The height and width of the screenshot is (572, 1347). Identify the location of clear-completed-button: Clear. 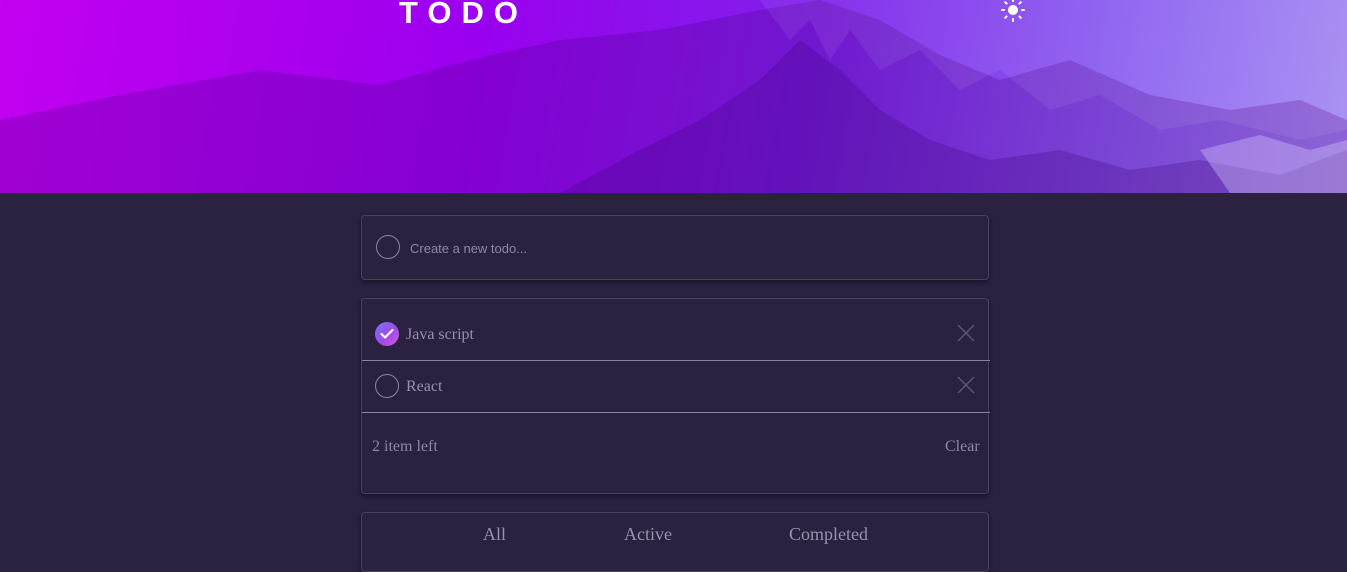
(962, 447).